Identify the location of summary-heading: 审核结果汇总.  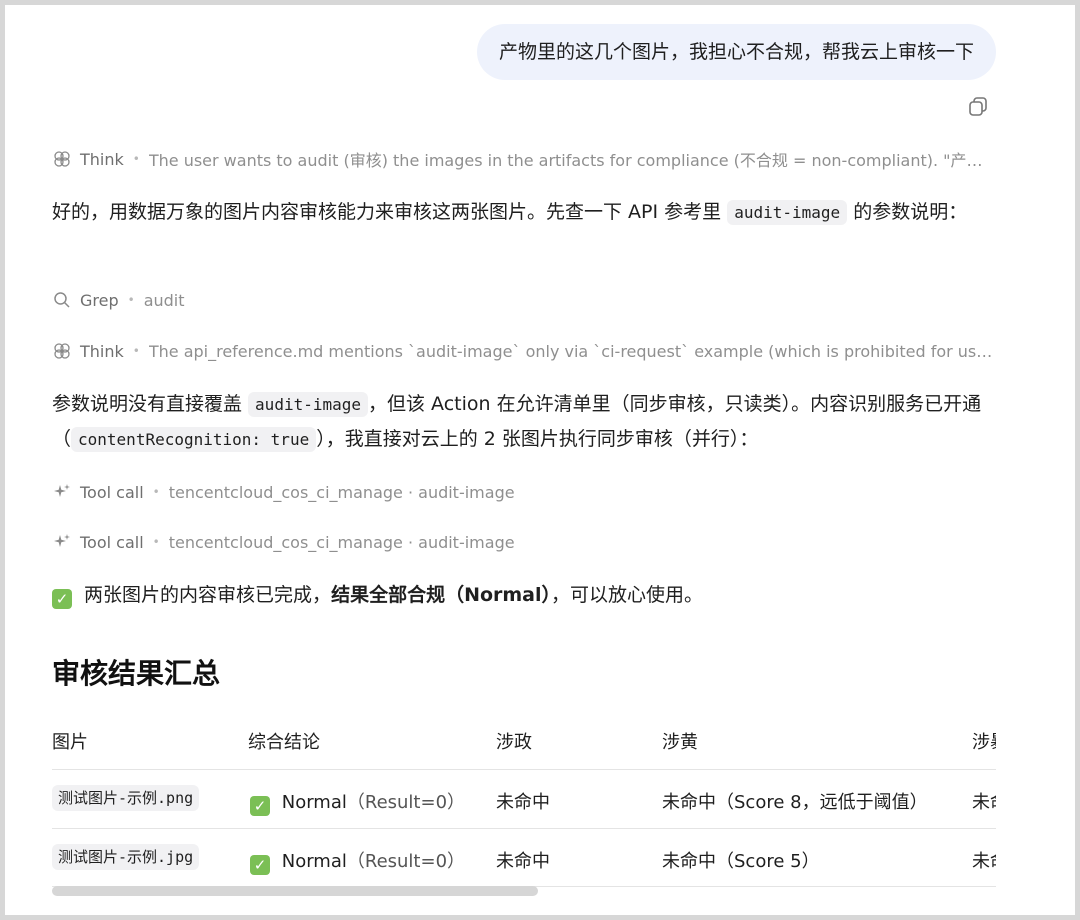
(136, 673).